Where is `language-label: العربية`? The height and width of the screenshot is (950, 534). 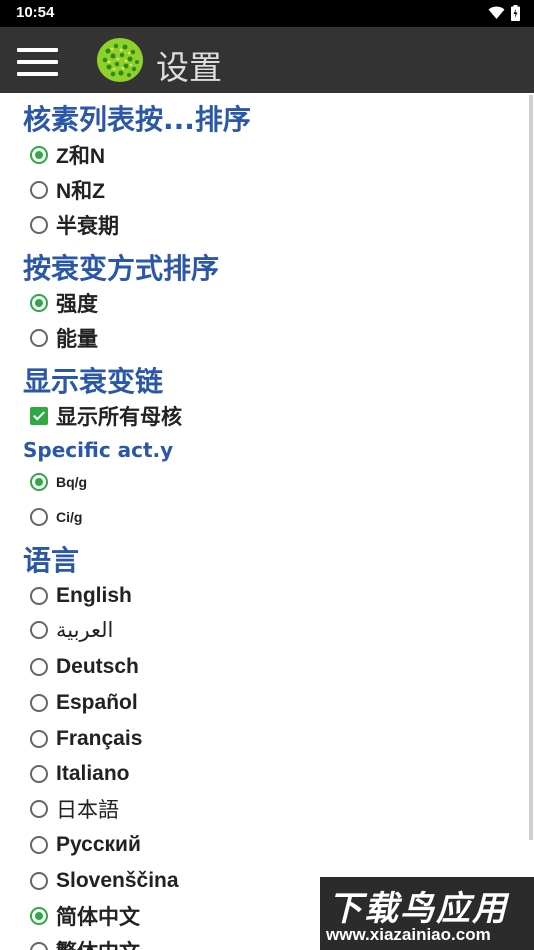
language-label: العربية is located at coordinates (85, 630).